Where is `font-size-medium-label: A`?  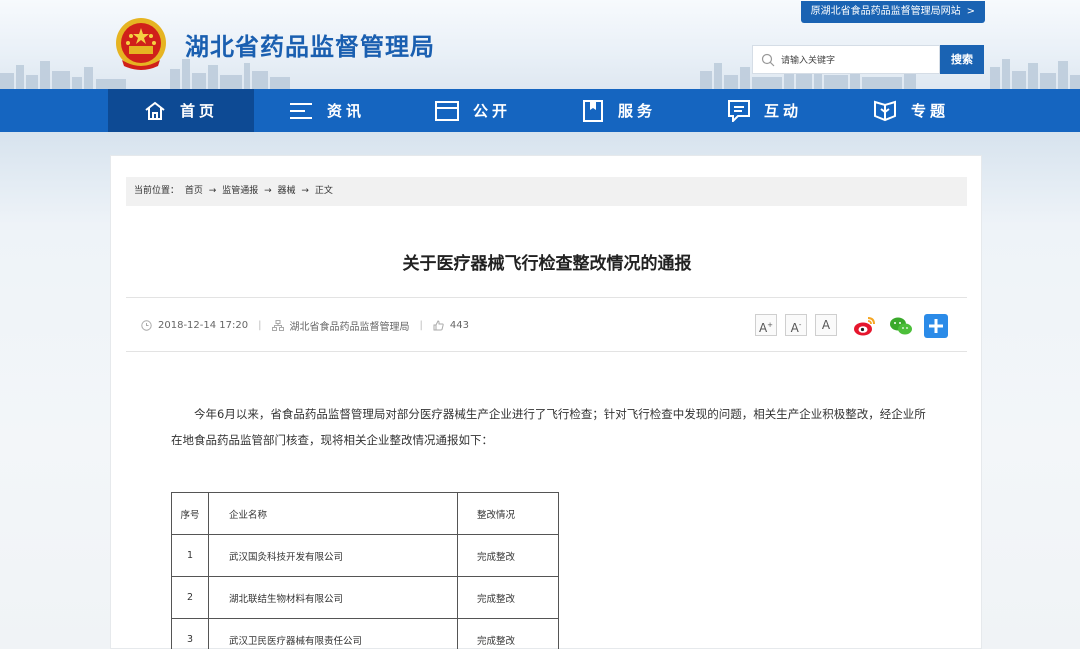
font-size-medium-label: A is located at coordinates (794, 328).